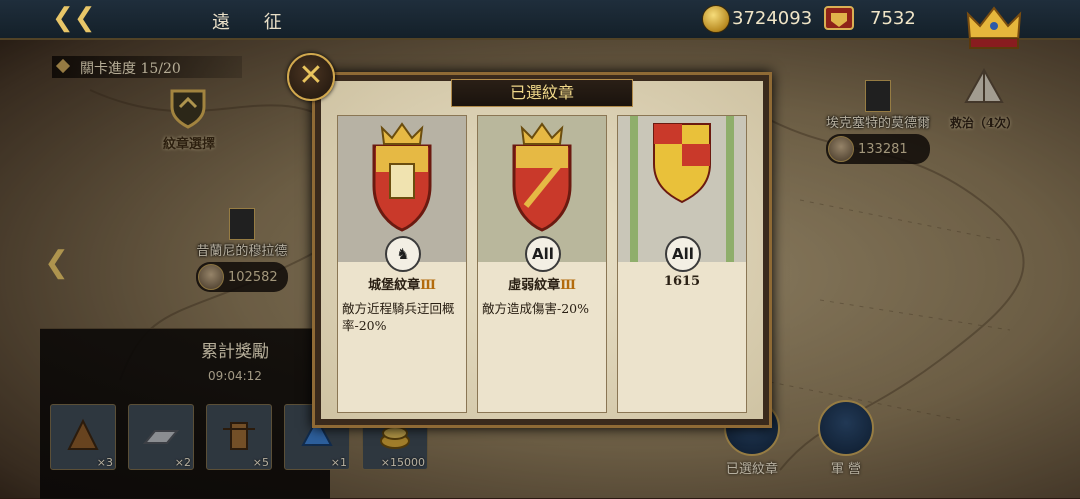  What do you see at coordinates (772, 18) in the screenshot?
I see `gold-amount: 3724093` at bounding box center [772, 18].